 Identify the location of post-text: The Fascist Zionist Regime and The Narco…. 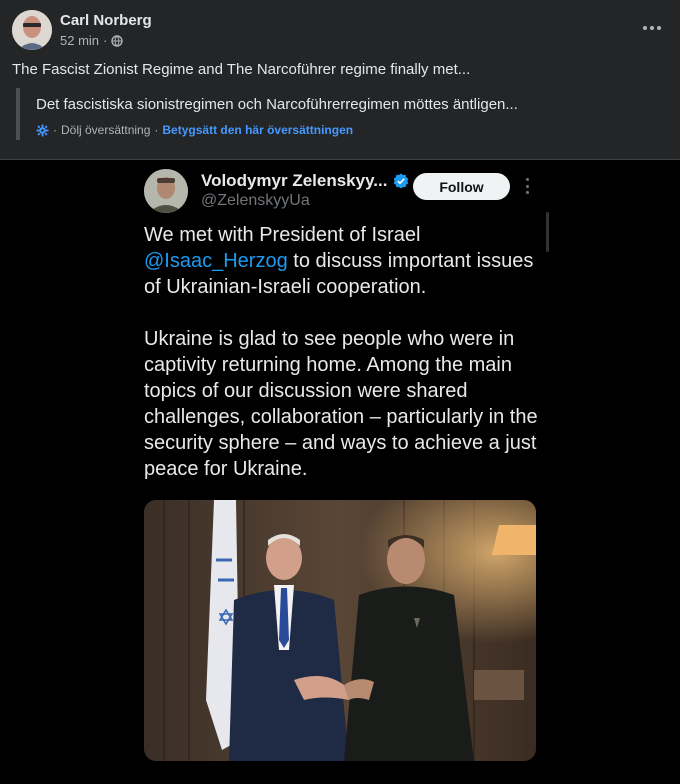
(241, 69).